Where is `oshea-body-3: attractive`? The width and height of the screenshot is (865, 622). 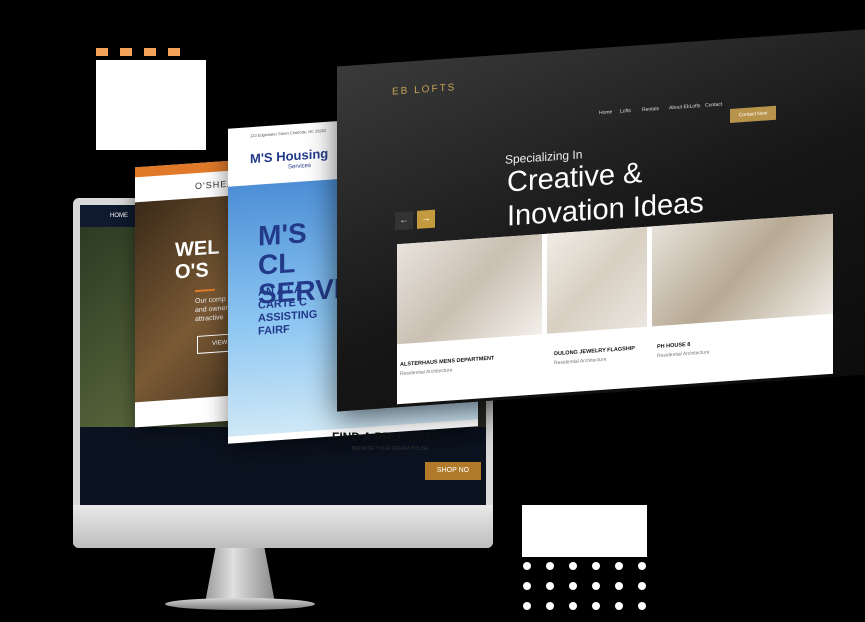 oshea-body-3: attractive is located at coordinates (209, 319).